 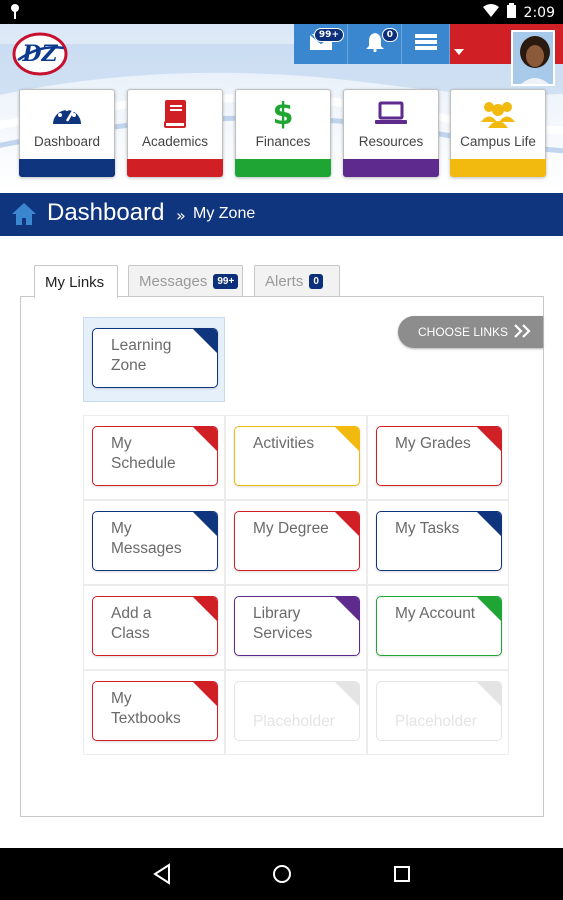 I want to click on laptop-icon, so click(x=391, y=115).